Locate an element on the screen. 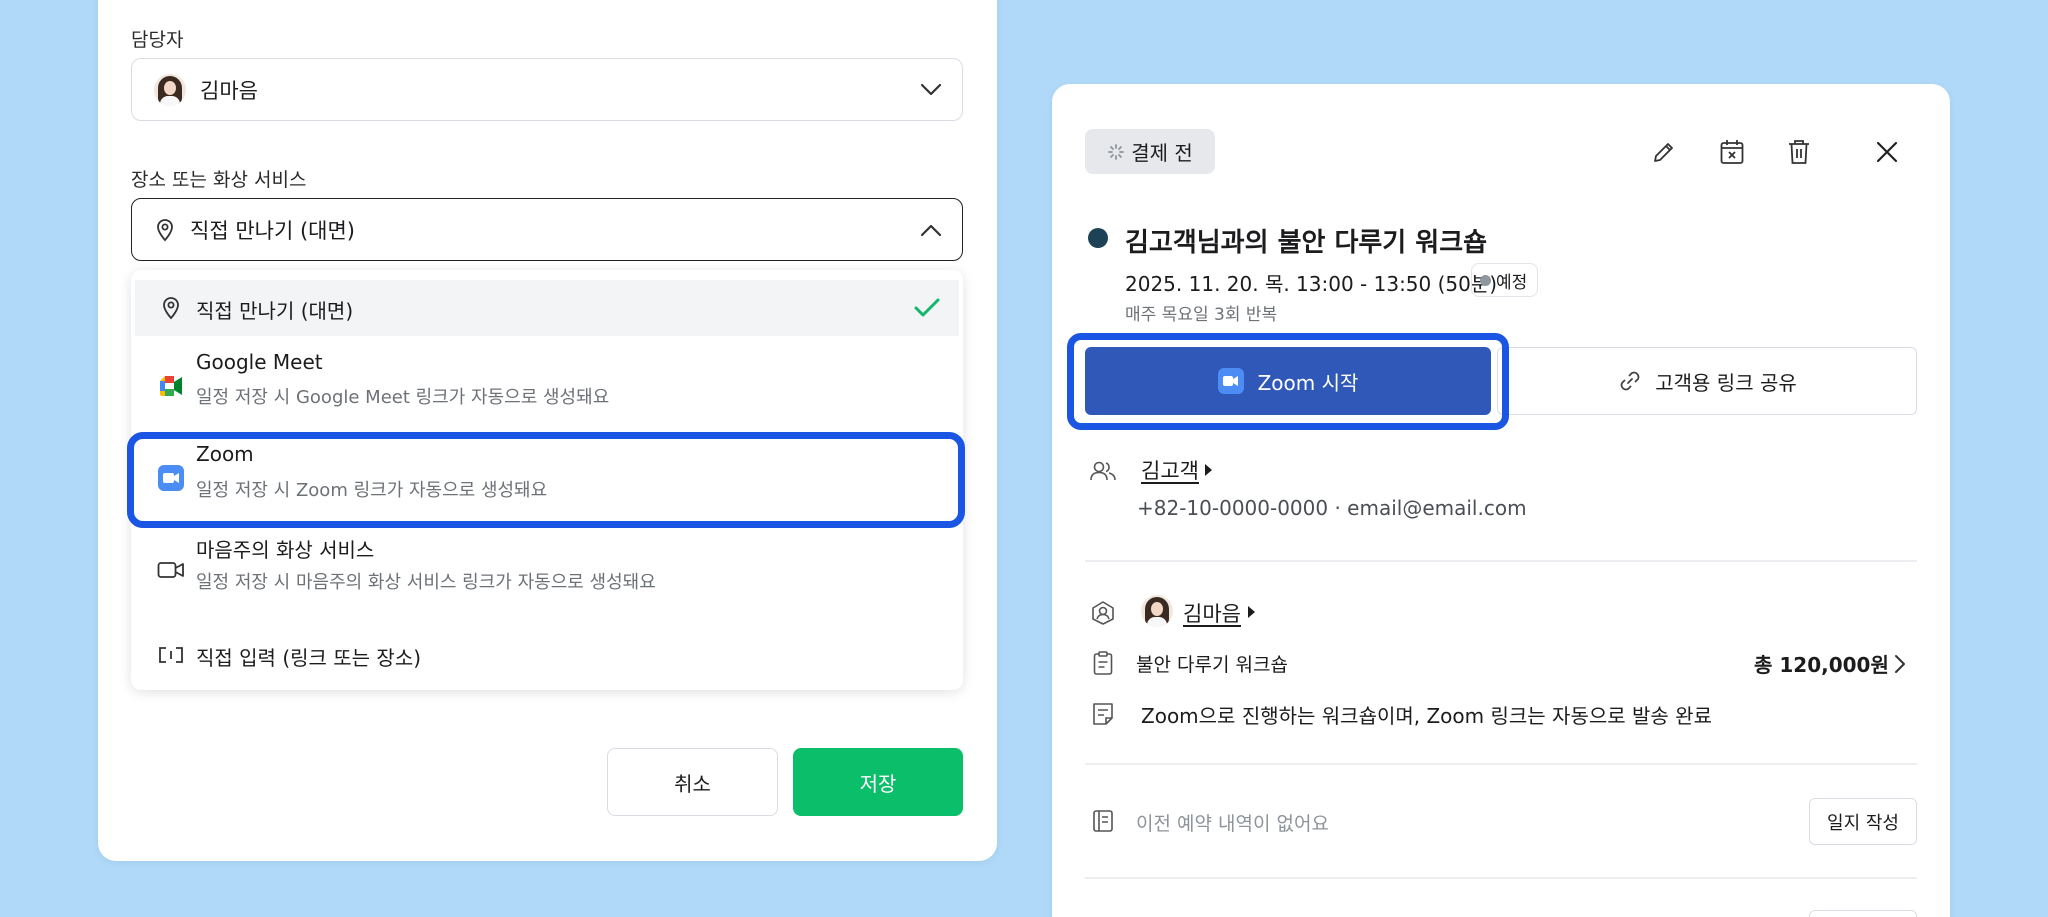 Image resolution: width=2048 pixels, height=917 pixels. trash-icon is located at coordinates (1799, 152).